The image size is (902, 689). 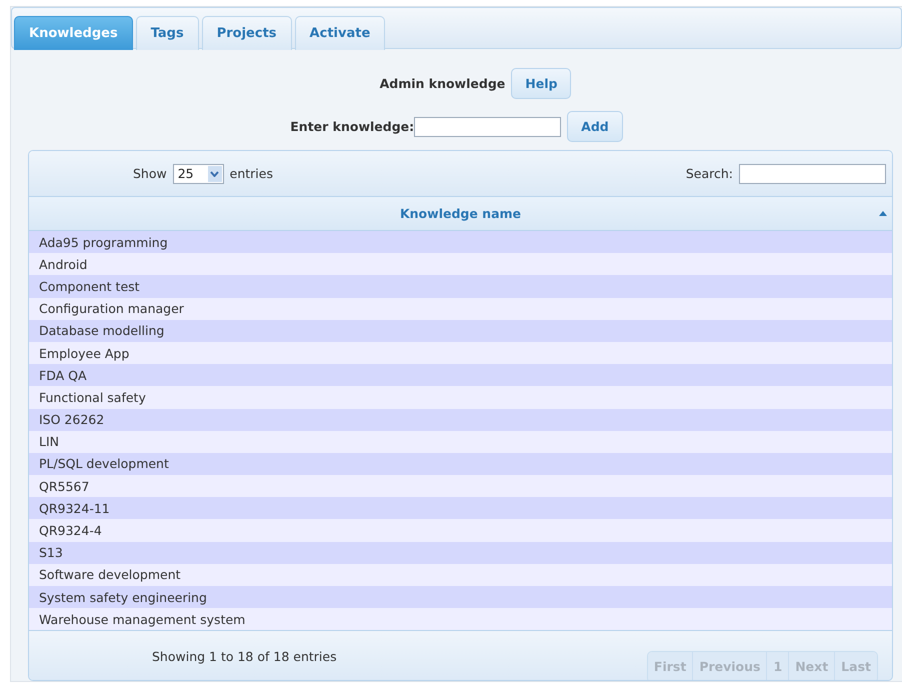 What do you see at coordinates (460, 242) in the screenshot?
I see `table-cell: Ada95 programming` at bounding box center [460, 242].